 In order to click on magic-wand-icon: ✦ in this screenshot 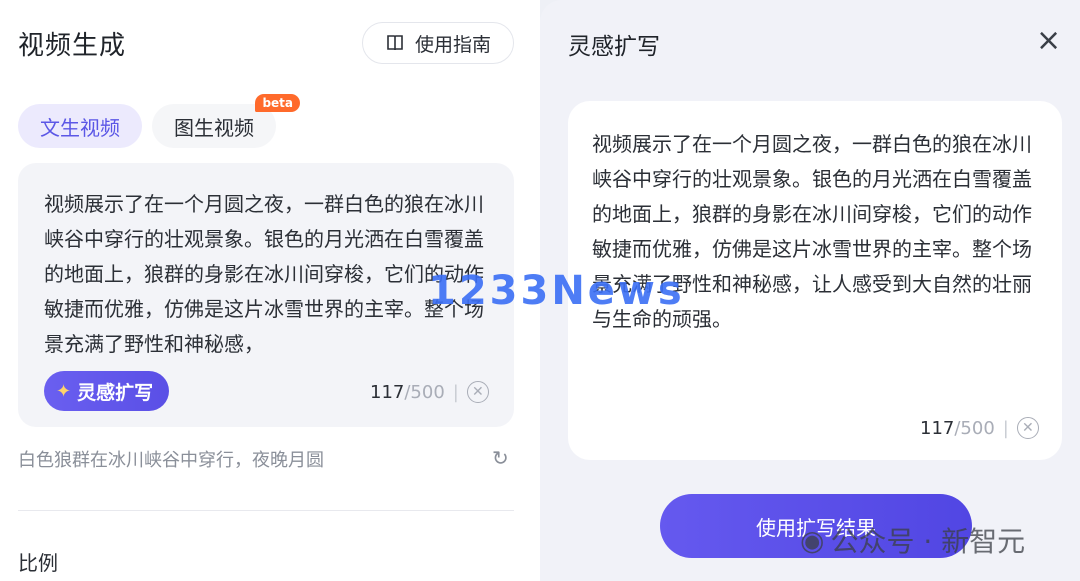, I will do `click(64, 391)`.